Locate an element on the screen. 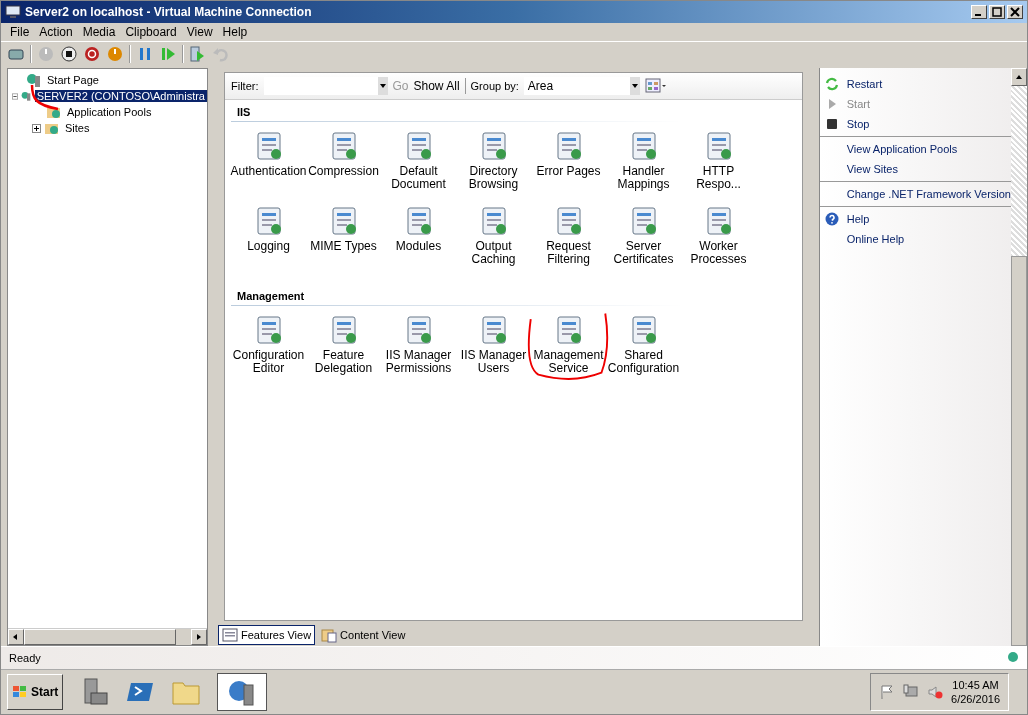  action-link: View Sites is located at coordinates (872, 169).